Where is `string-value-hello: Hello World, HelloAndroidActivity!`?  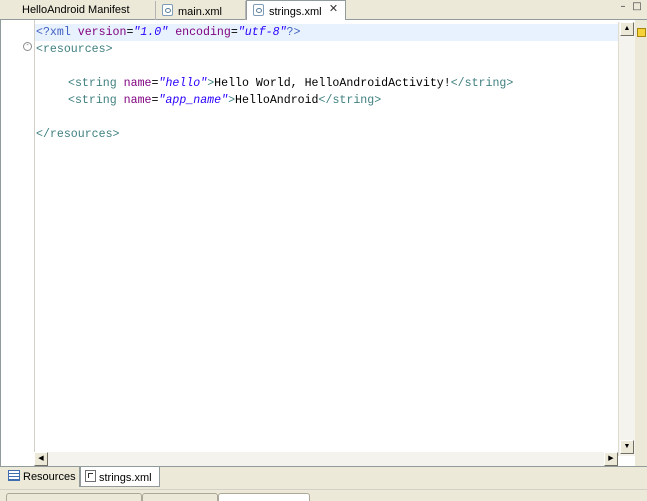 string-value-hello: Hello World, HelloAndroidActivity! is located at coordinates (332, 83).